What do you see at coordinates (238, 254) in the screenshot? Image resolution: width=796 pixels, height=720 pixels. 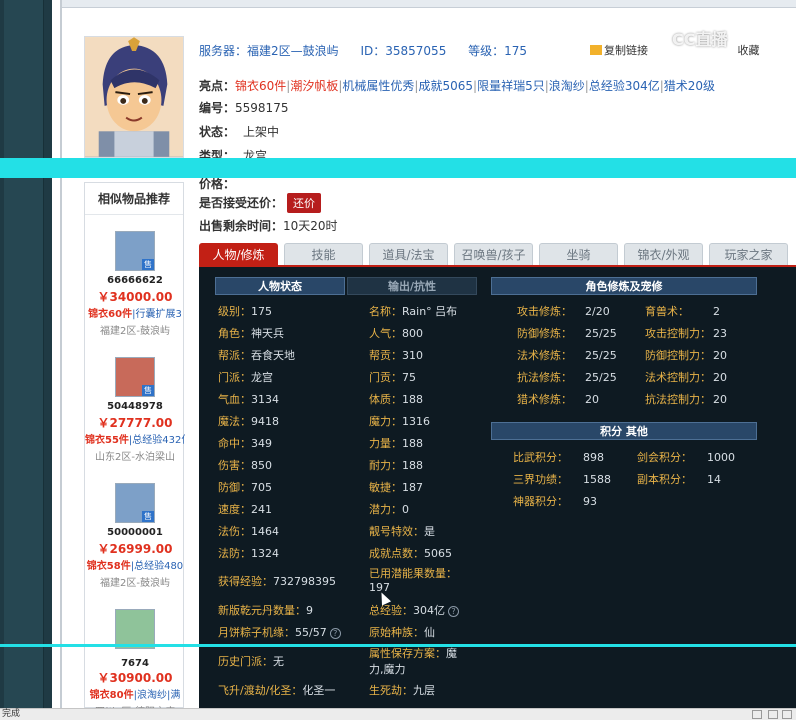 I see `tab-character: 人物/修炼` at bounding box center [238, 254].